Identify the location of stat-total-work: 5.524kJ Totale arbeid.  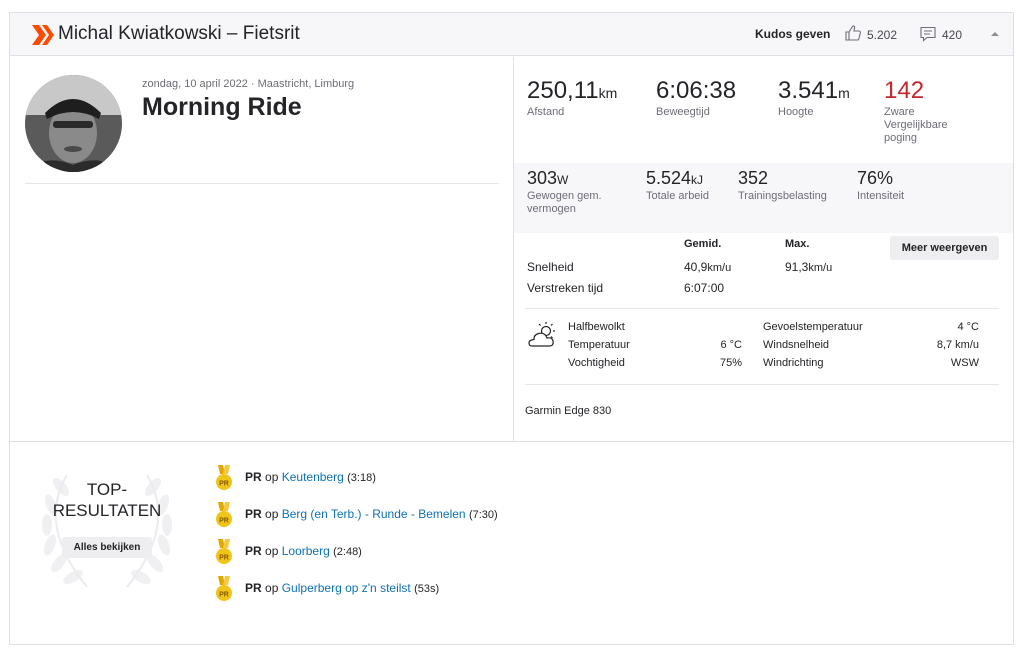
(677, 185).